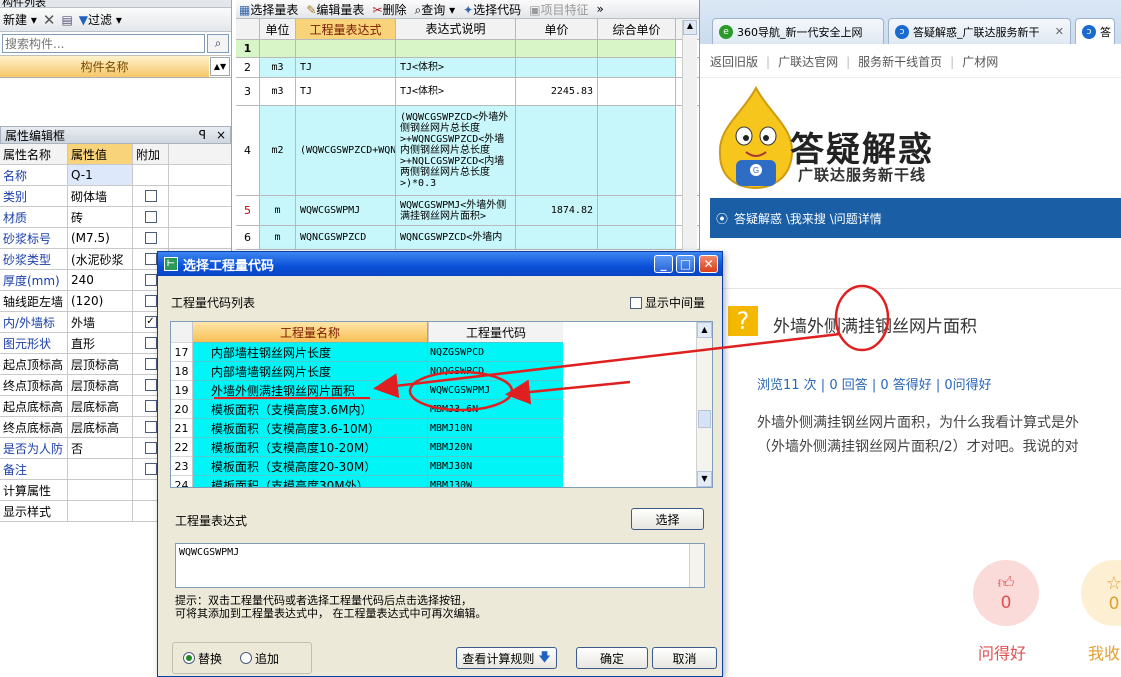 The height and width of the screenshot is (677, 1121). I want to click on nav-material-site: 广材网, so click(980, 61).